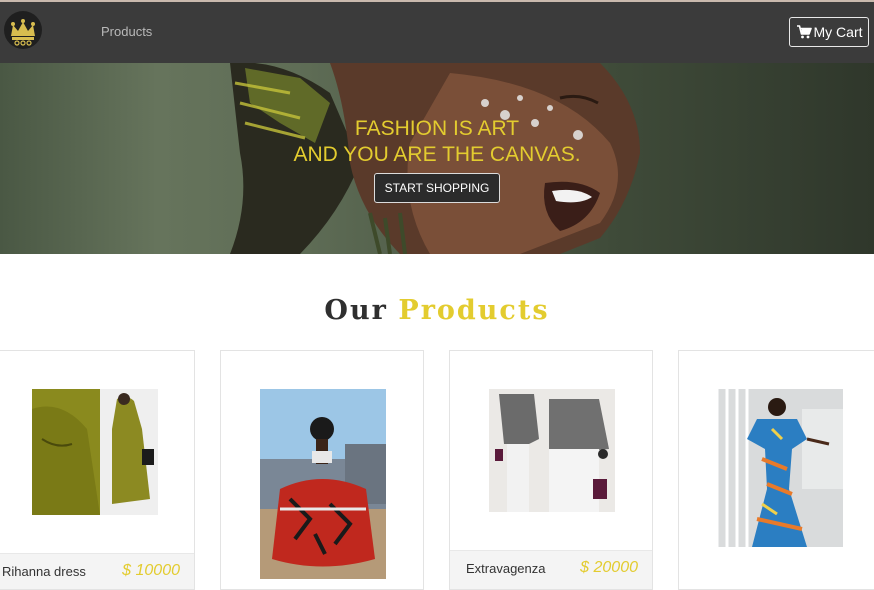 Image resolution: width=874 pixels, height=590 pixels. Describe the element at coordinates (356, 310) in the screenshot. I see `section-title-word1: Our` at that location.